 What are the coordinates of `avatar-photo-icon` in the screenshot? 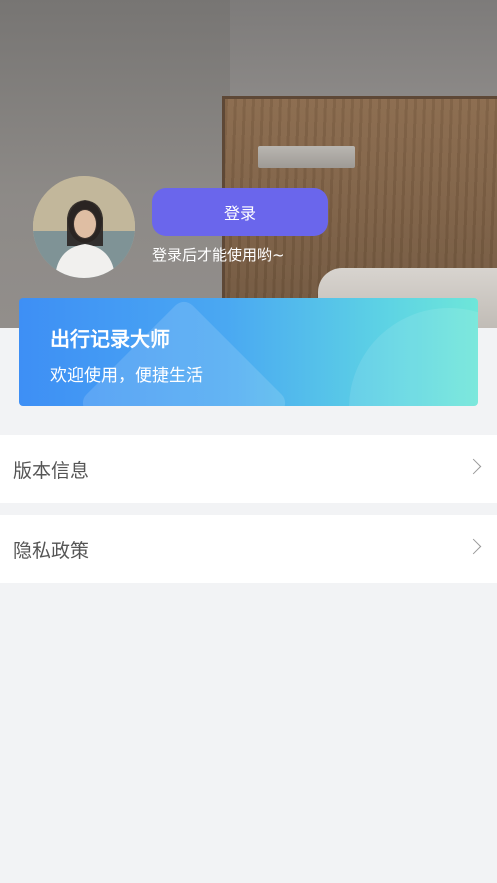 It's located at (84, 227).